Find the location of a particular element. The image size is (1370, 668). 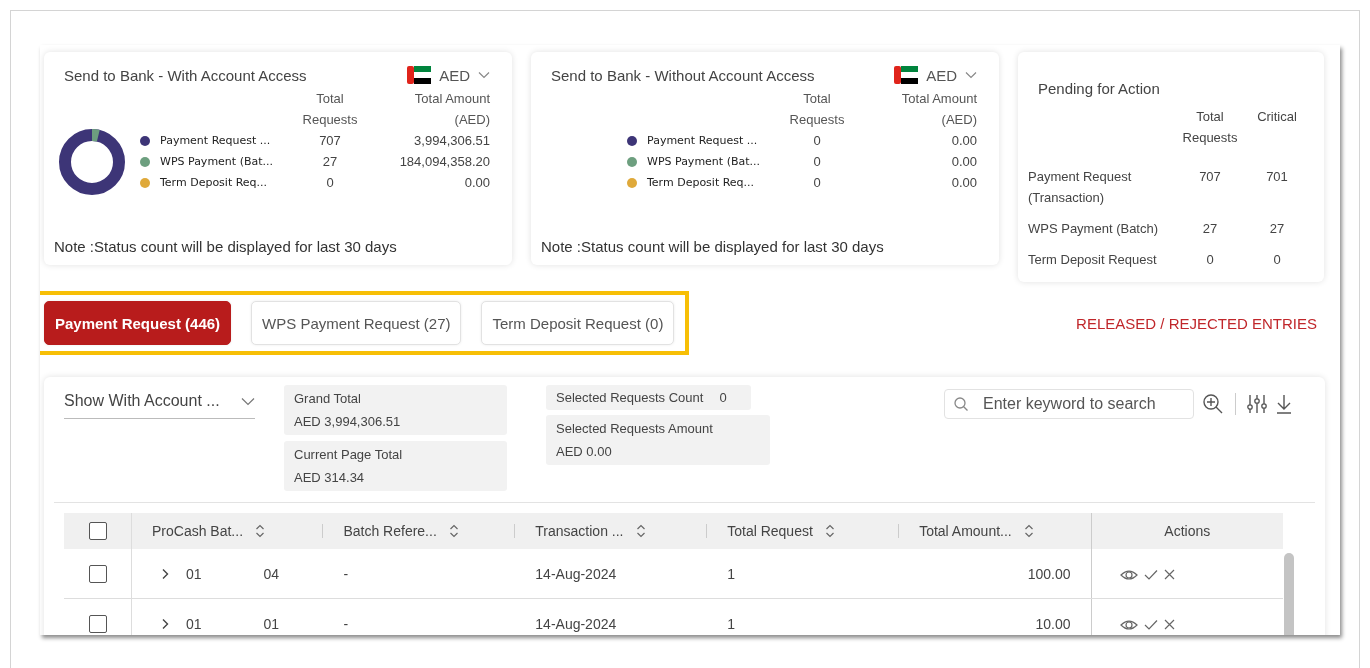

table-cell: 04 is located at coordinates (271, 573).